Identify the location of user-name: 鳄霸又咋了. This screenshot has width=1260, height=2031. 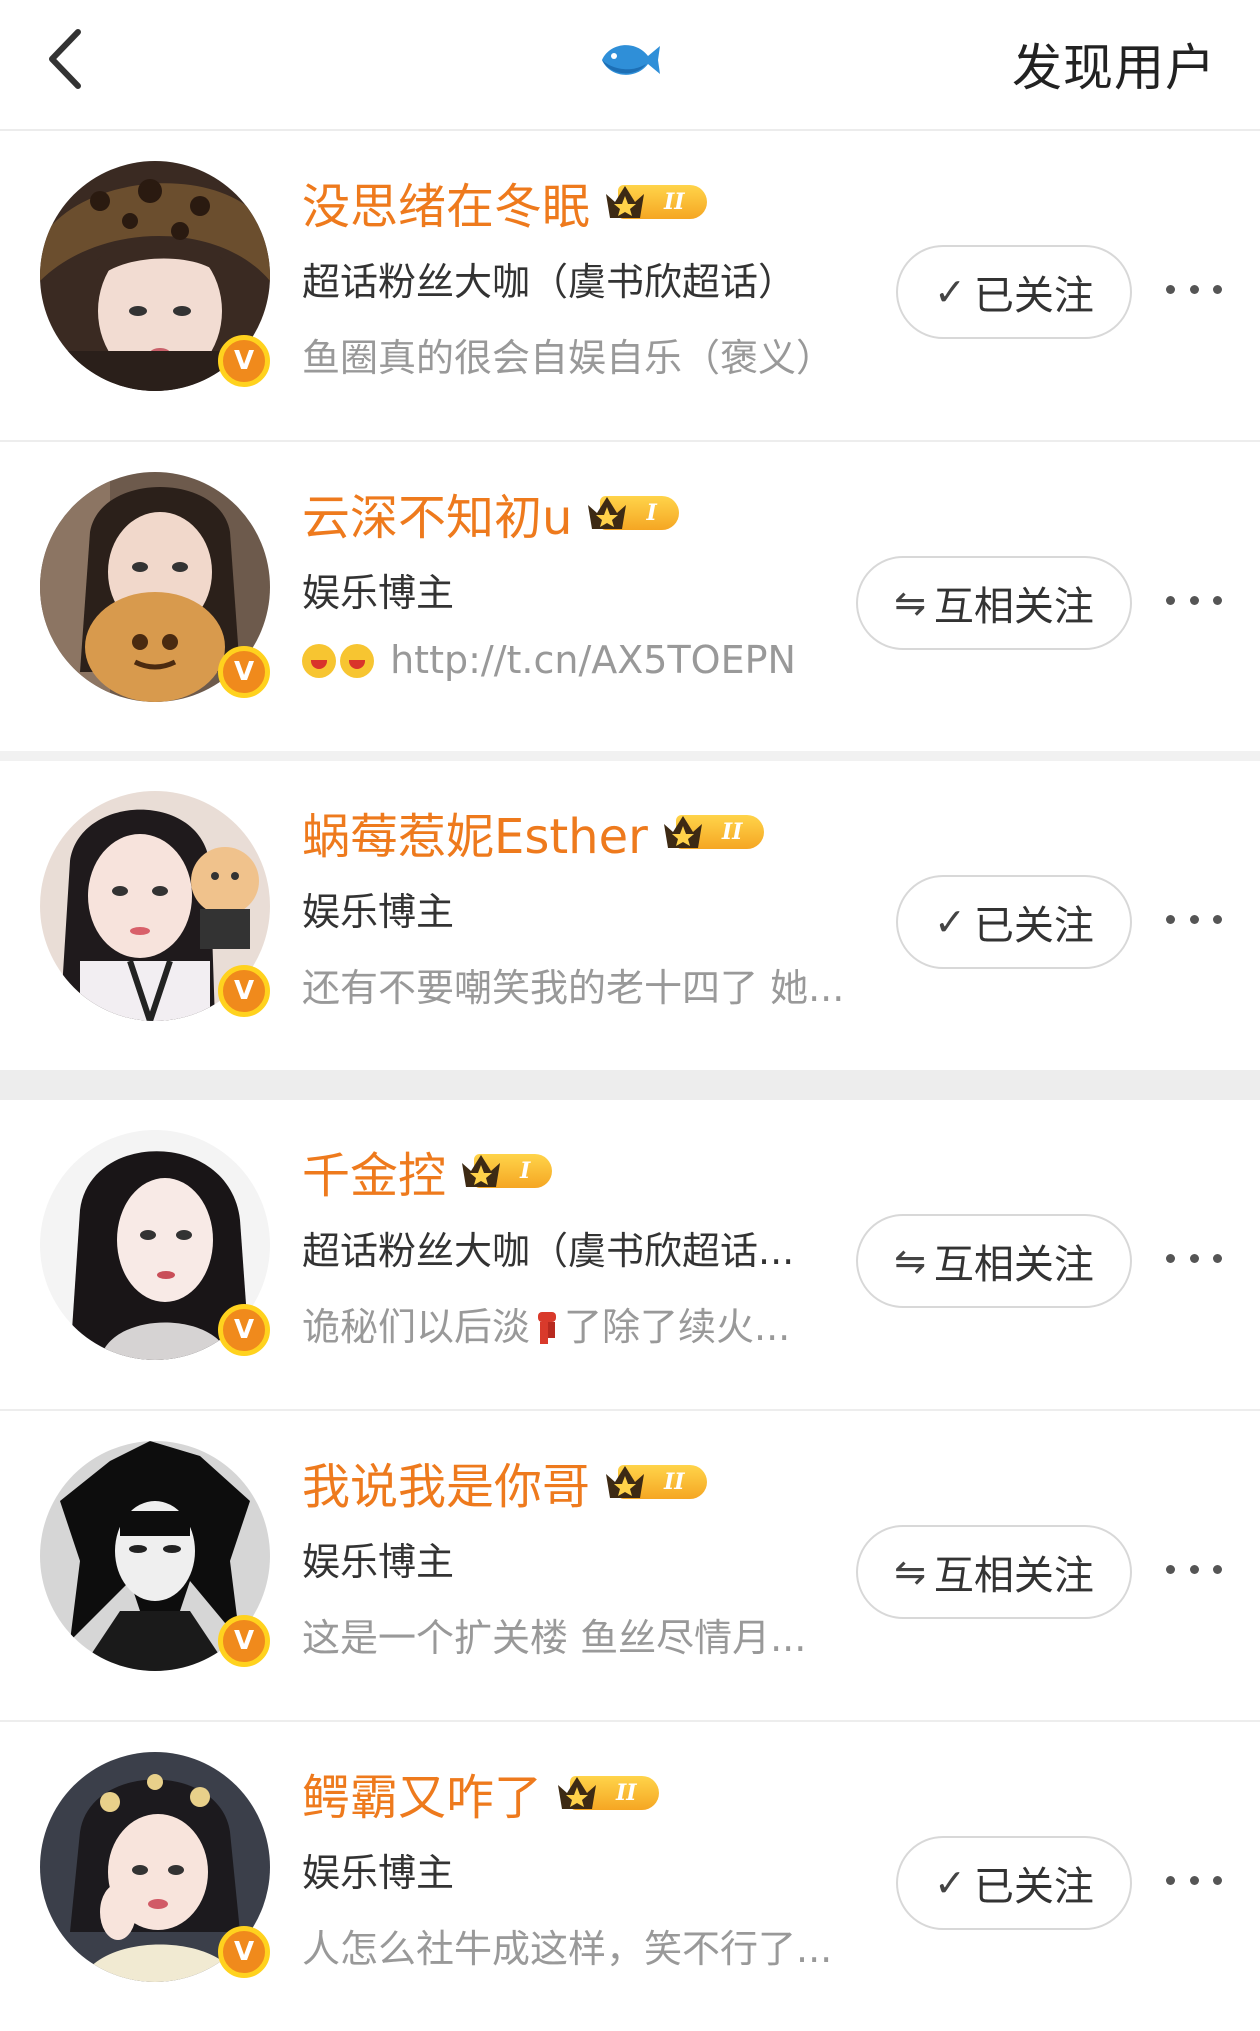
(422, 1793).